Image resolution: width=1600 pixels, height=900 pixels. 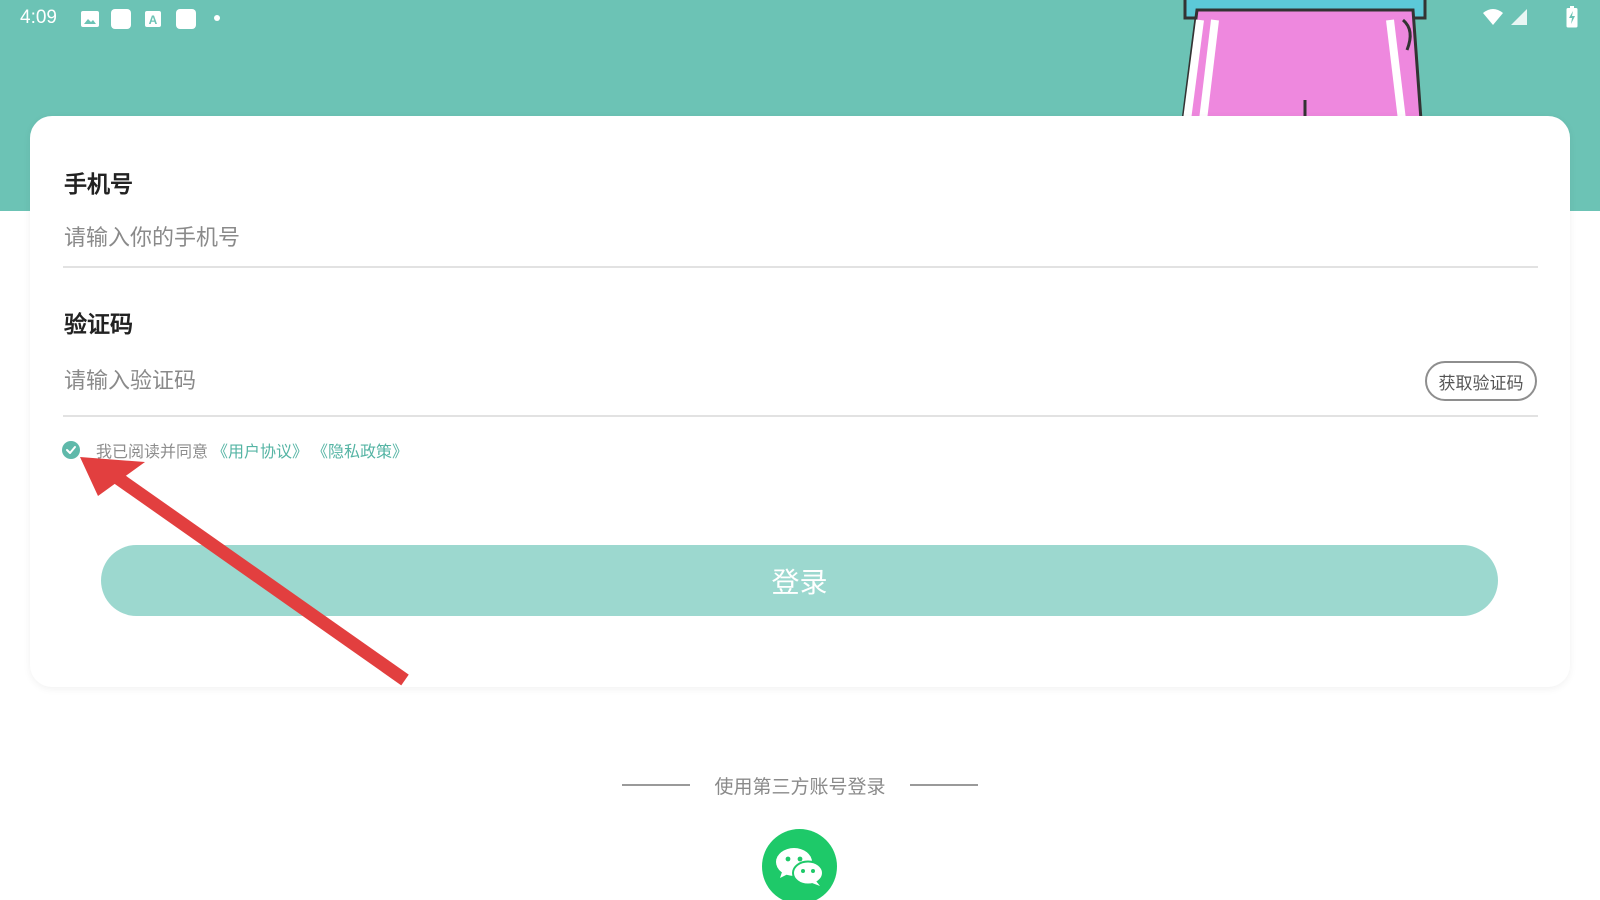 I want to click on status-time: 4:09, so click(x=38, y=17).